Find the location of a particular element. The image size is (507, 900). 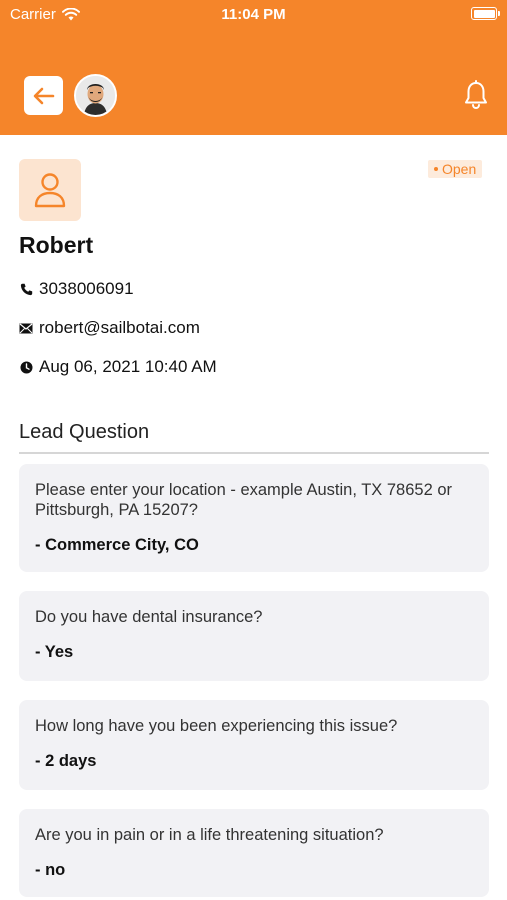

user-avatar is located at coordinates (95, 95).